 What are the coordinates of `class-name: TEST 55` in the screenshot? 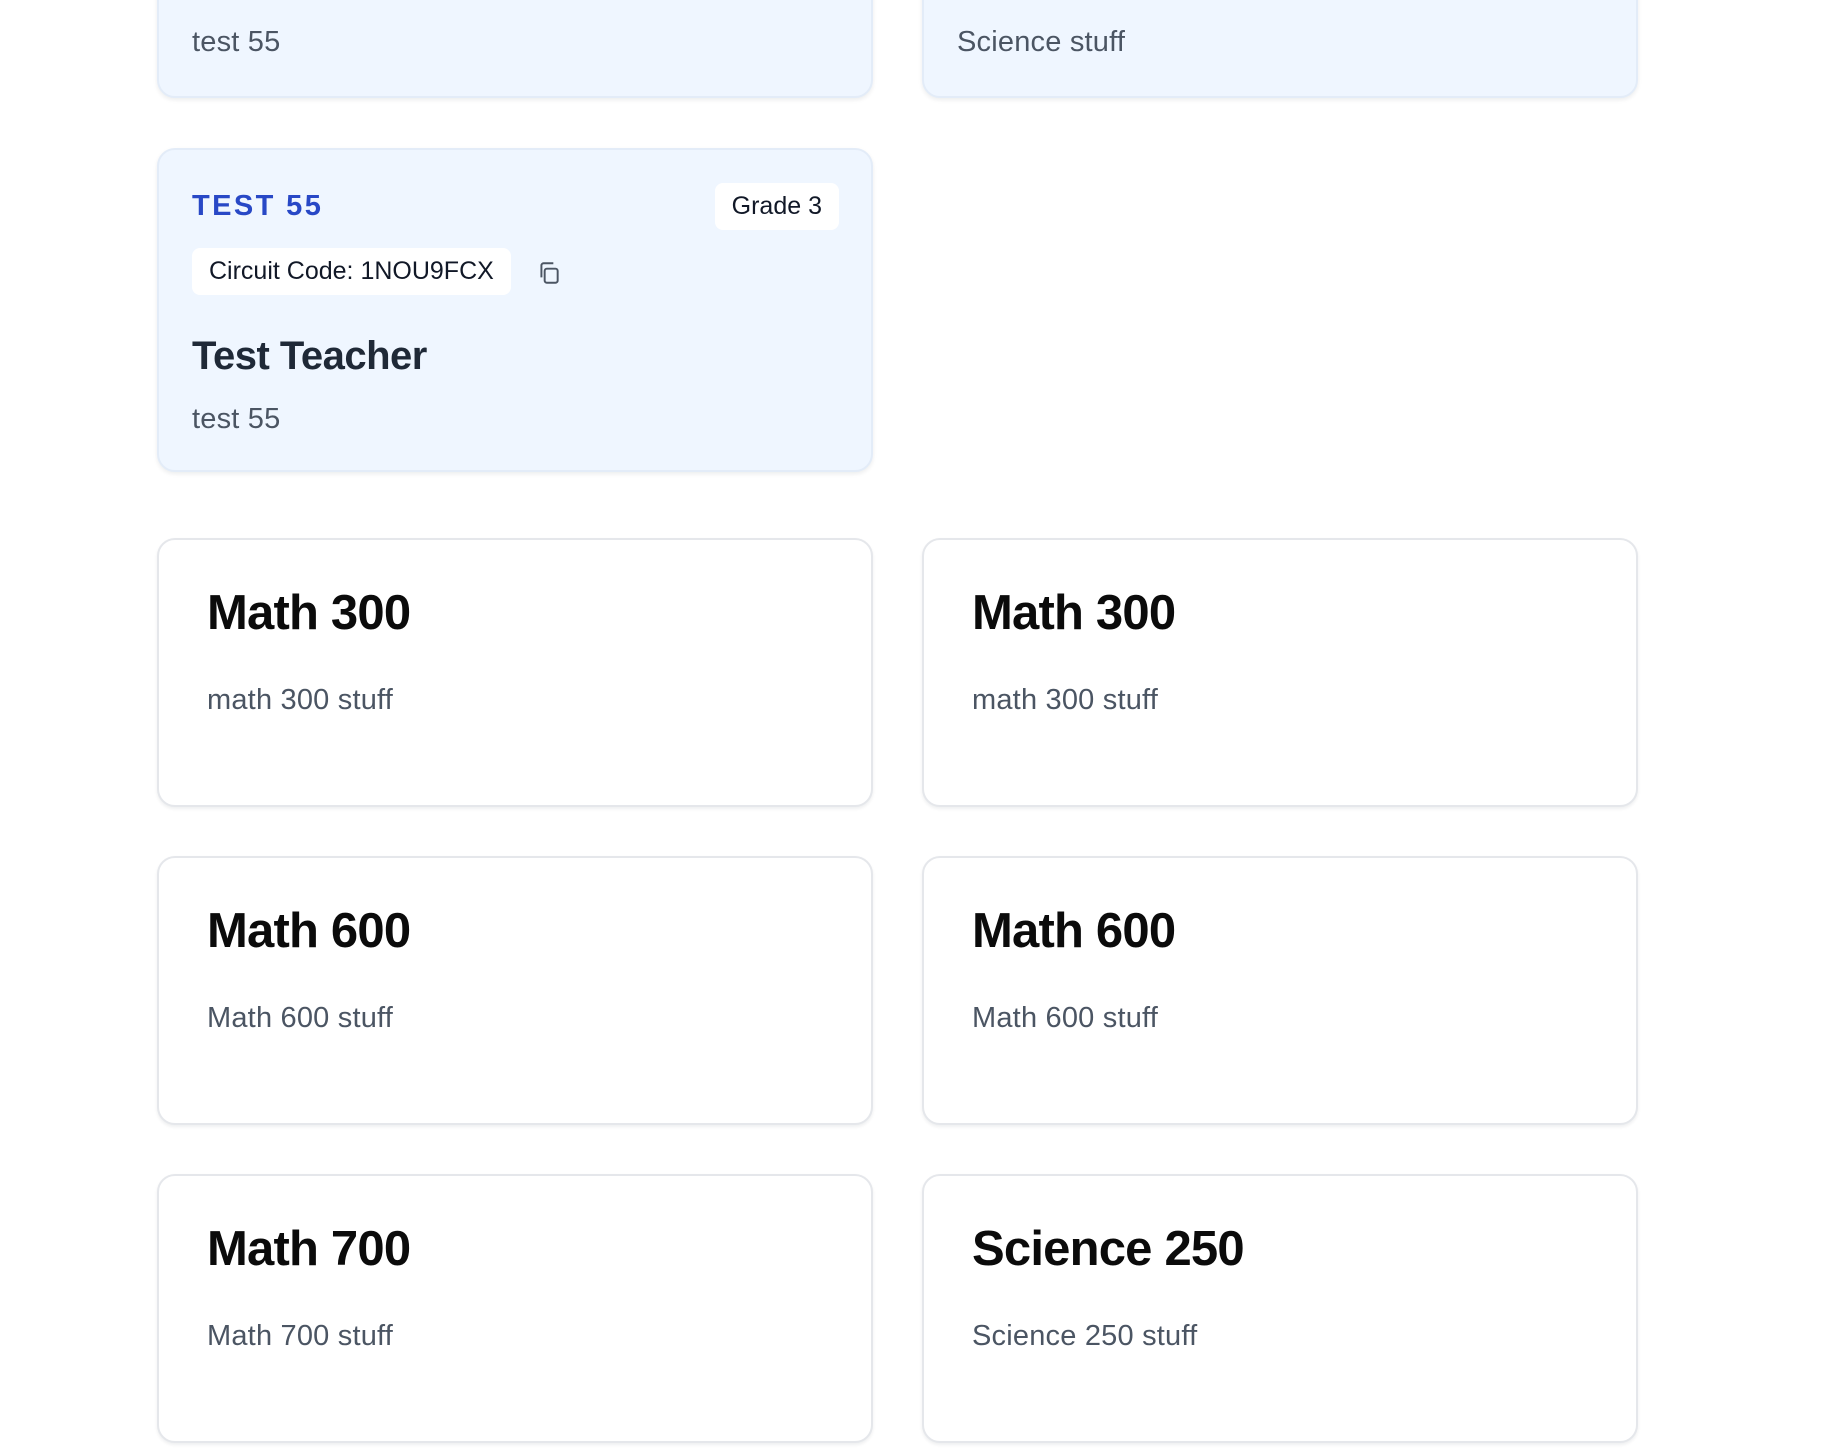 It's located at (258, 206).